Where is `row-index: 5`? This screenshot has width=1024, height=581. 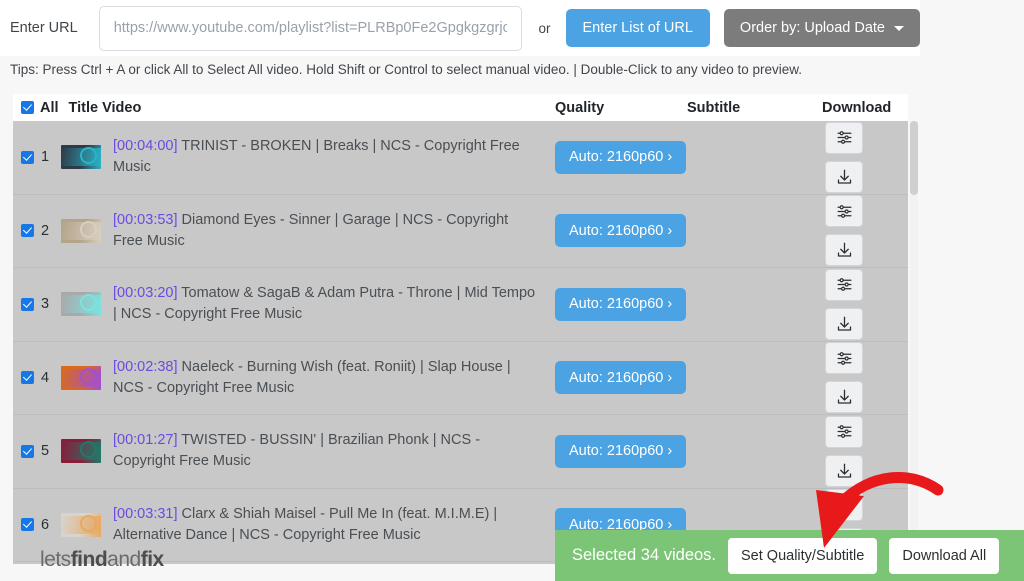 row-index: 5 is located at coordinates (45, 451).